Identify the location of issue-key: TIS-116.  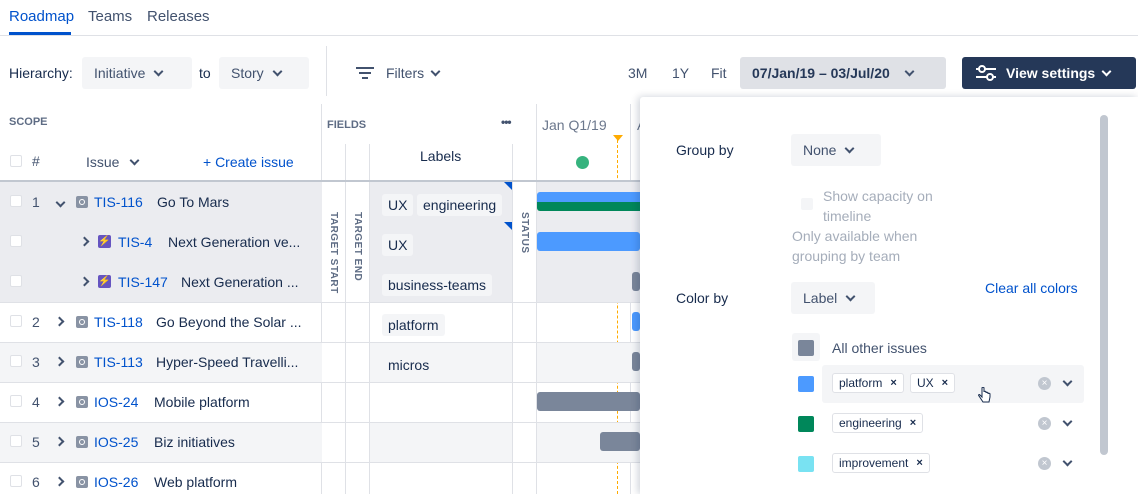
(118, 202).